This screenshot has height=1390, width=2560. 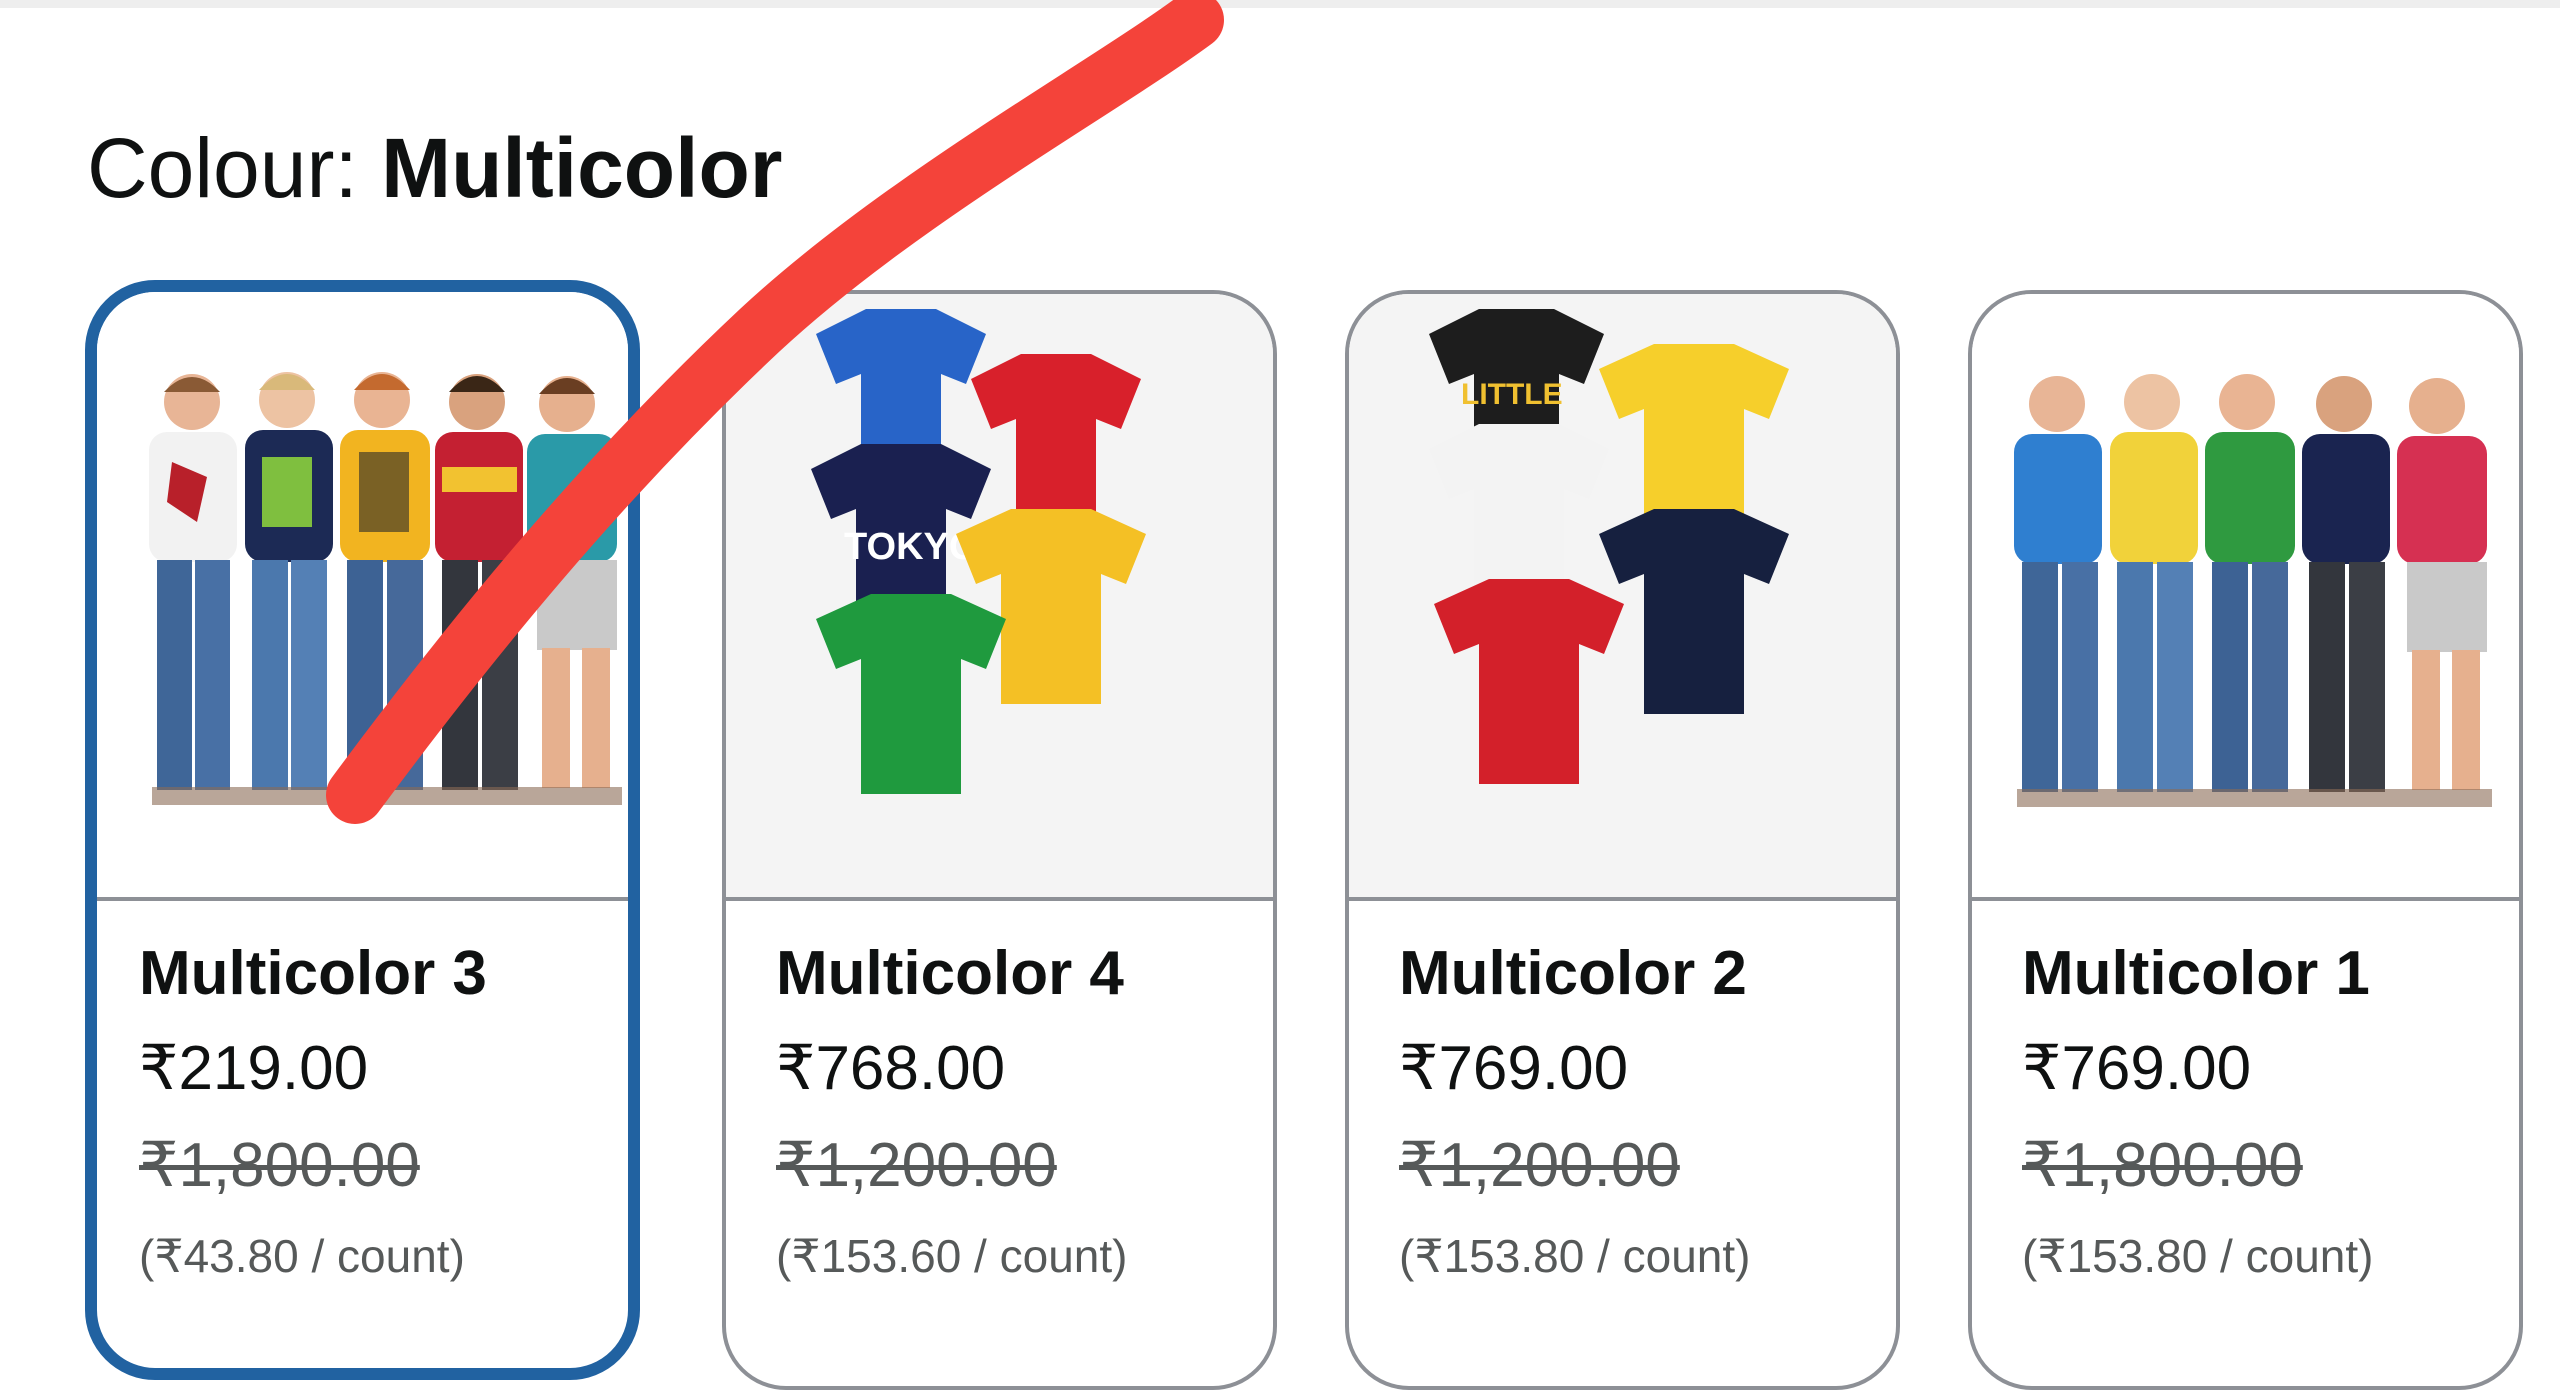 I want to click on swatch-image: LITTLE, so click(x=1622, y=597).